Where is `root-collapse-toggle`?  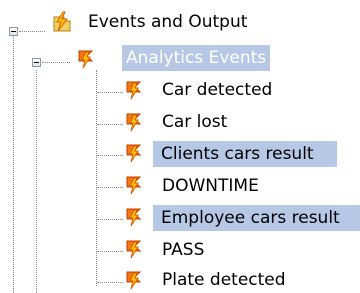 root-collapse-toggle is located at coordinates (13, 31).